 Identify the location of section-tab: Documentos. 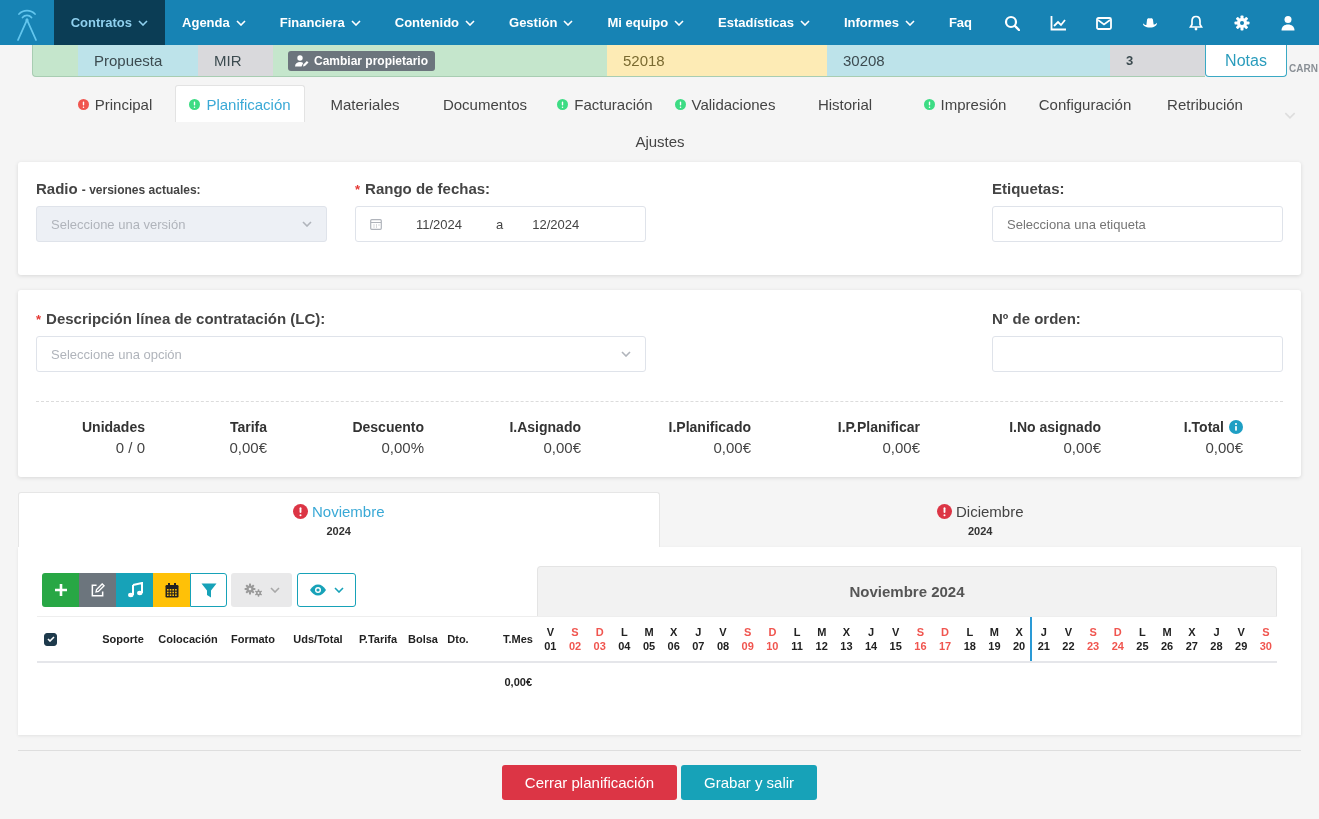
(485, 103).